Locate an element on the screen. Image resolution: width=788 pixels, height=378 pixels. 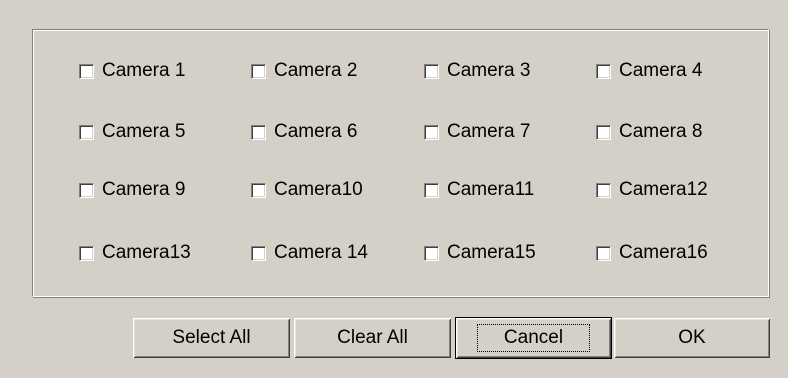
camera-11-checkbox: Camera11 is located at coordinates (479, 190).